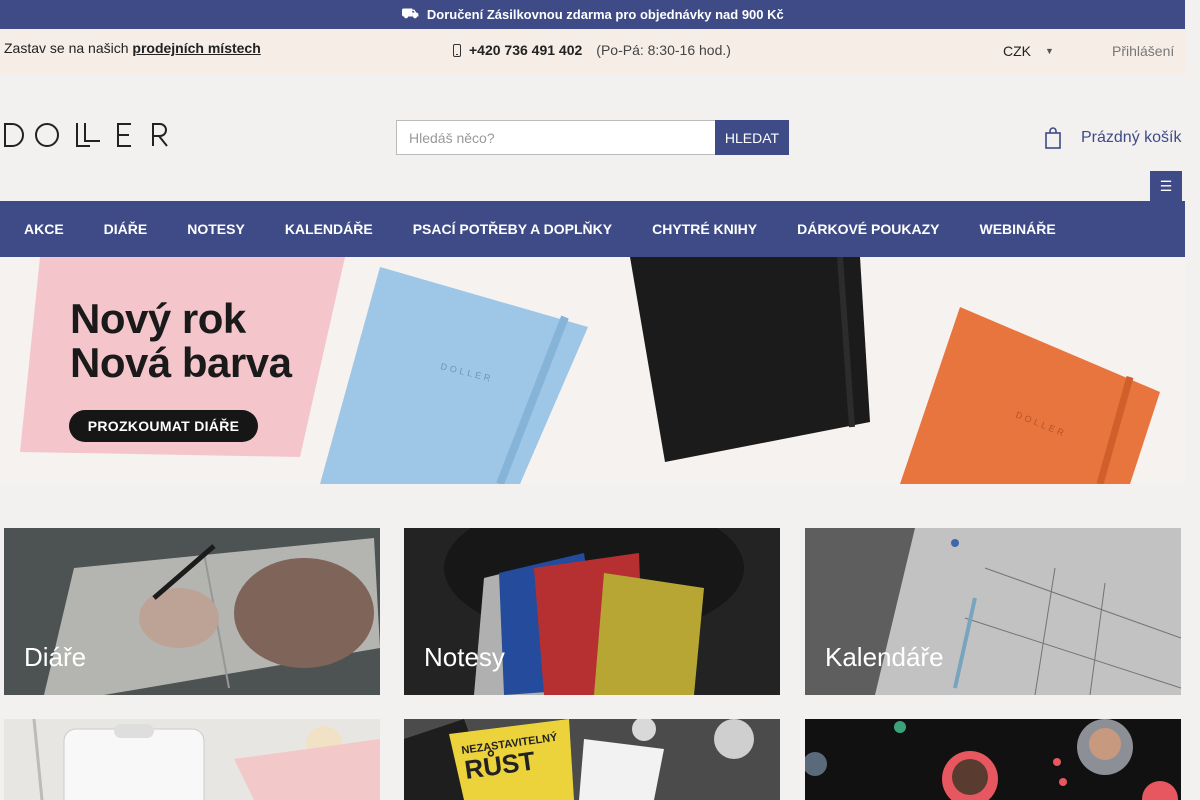 The height and width of the screenshot is (800, 1200). I want to click on store-locations-text: Zastav se na našich prodejních místech, so click(132, 48).